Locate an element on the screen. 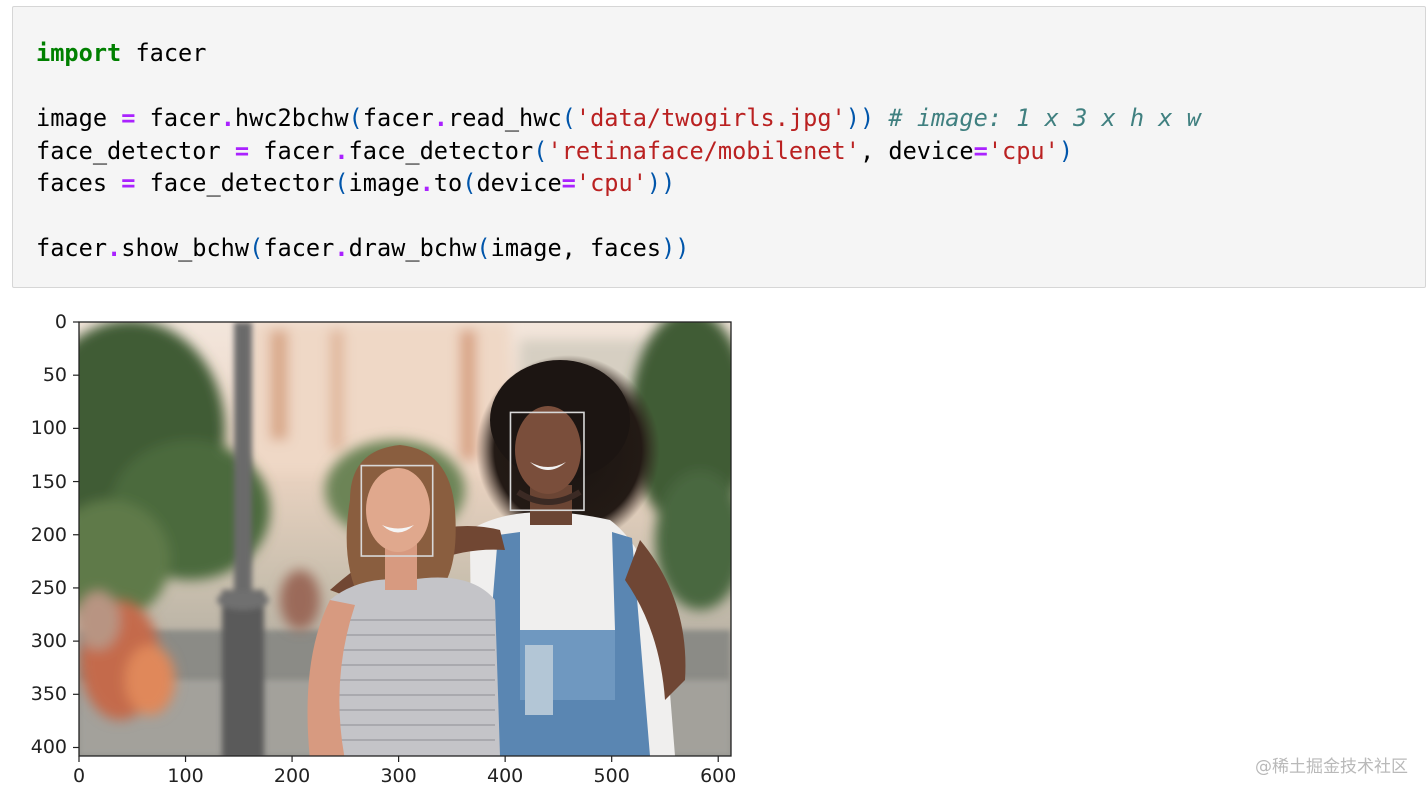 The image size is (1428, 796). x-tick-label: 200 is located at coordinates (292, 776).